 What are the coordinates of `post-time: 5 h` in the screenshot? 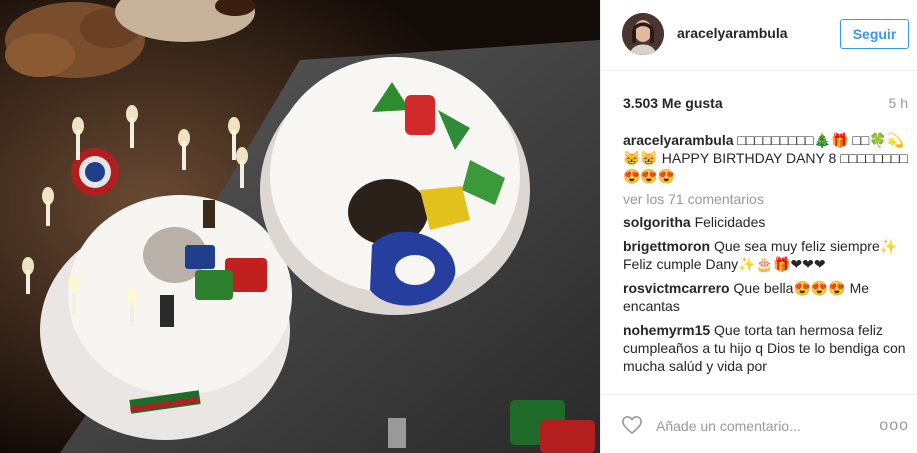 It's located at (898, 103).